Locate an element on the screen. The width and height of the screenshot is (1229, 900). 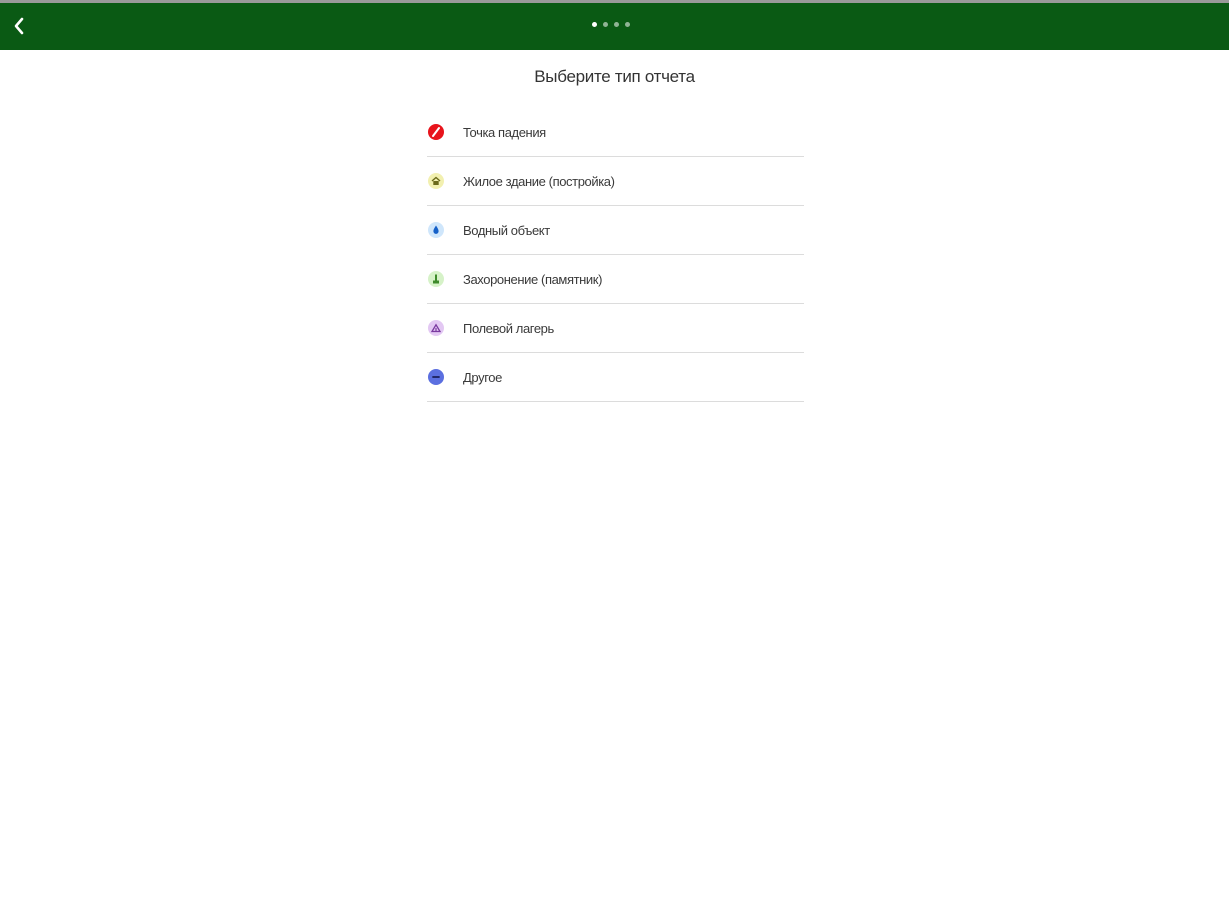
house-icon is located at coordinates (436, 181).